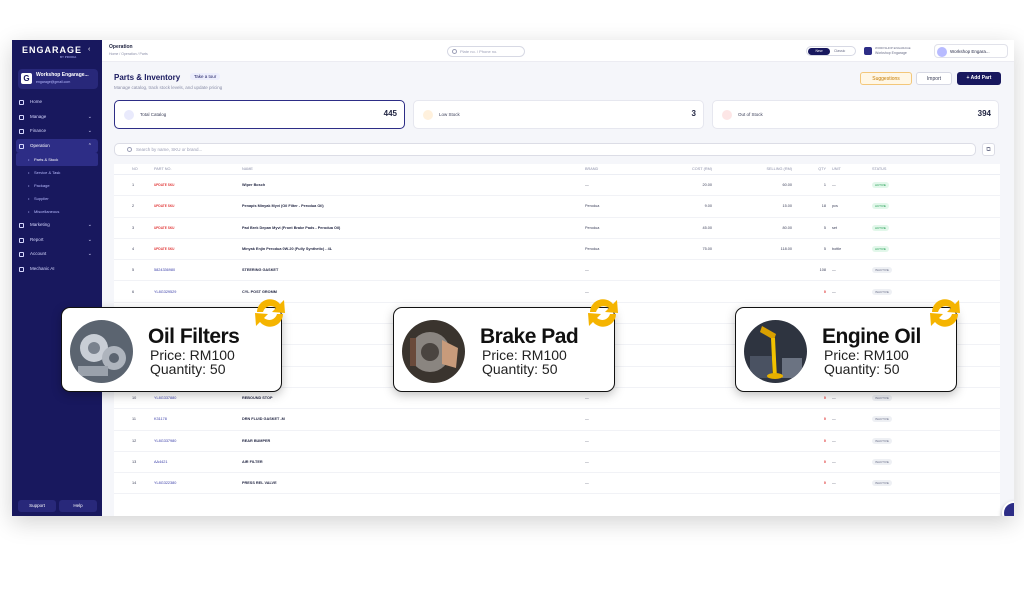 This screenshot has width=1024, height=605. I want to click on stat-low-stock: Low Stock 3, so click(558, 114).